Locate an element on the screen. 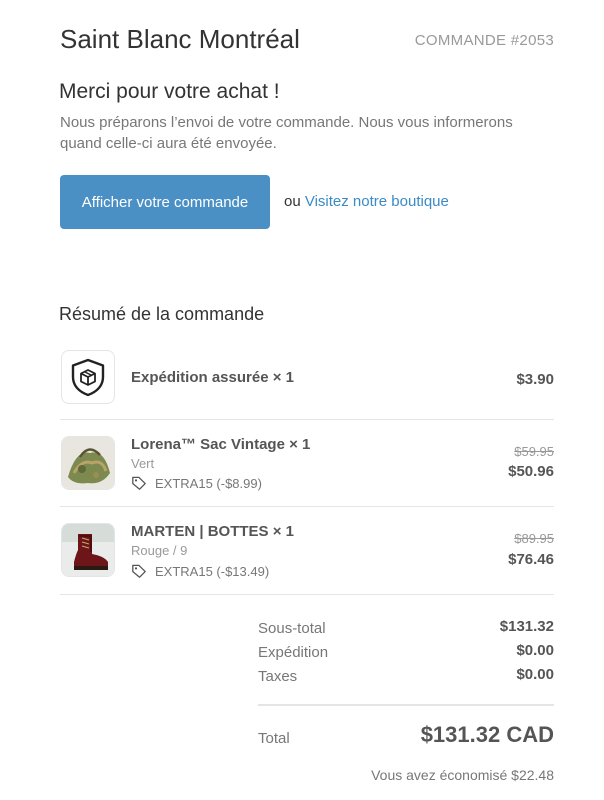  item-original-price: $89.95 is located at coordinates (534, 538).